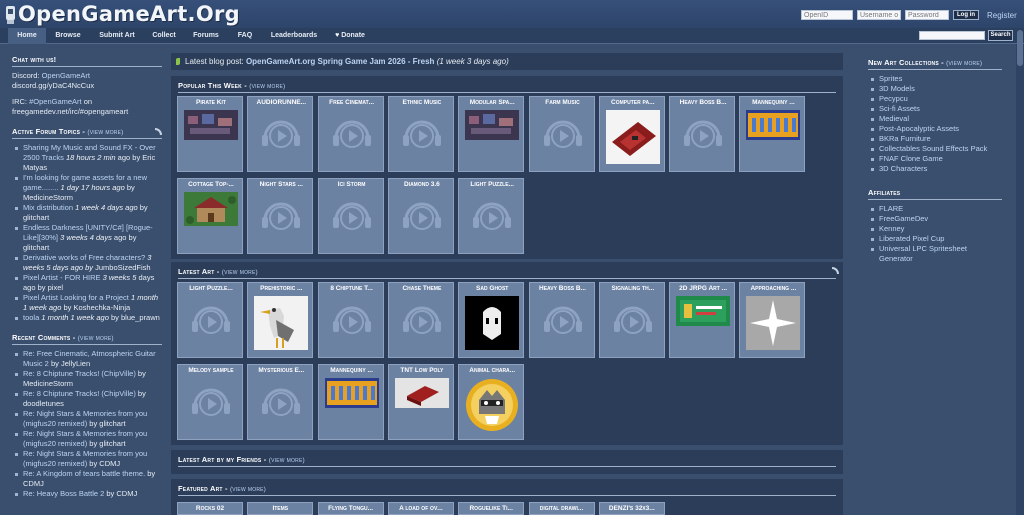  What do you see at coordinates (879, 15) in the screenshot?
I see `username-input` at bounding box center [879, 15].